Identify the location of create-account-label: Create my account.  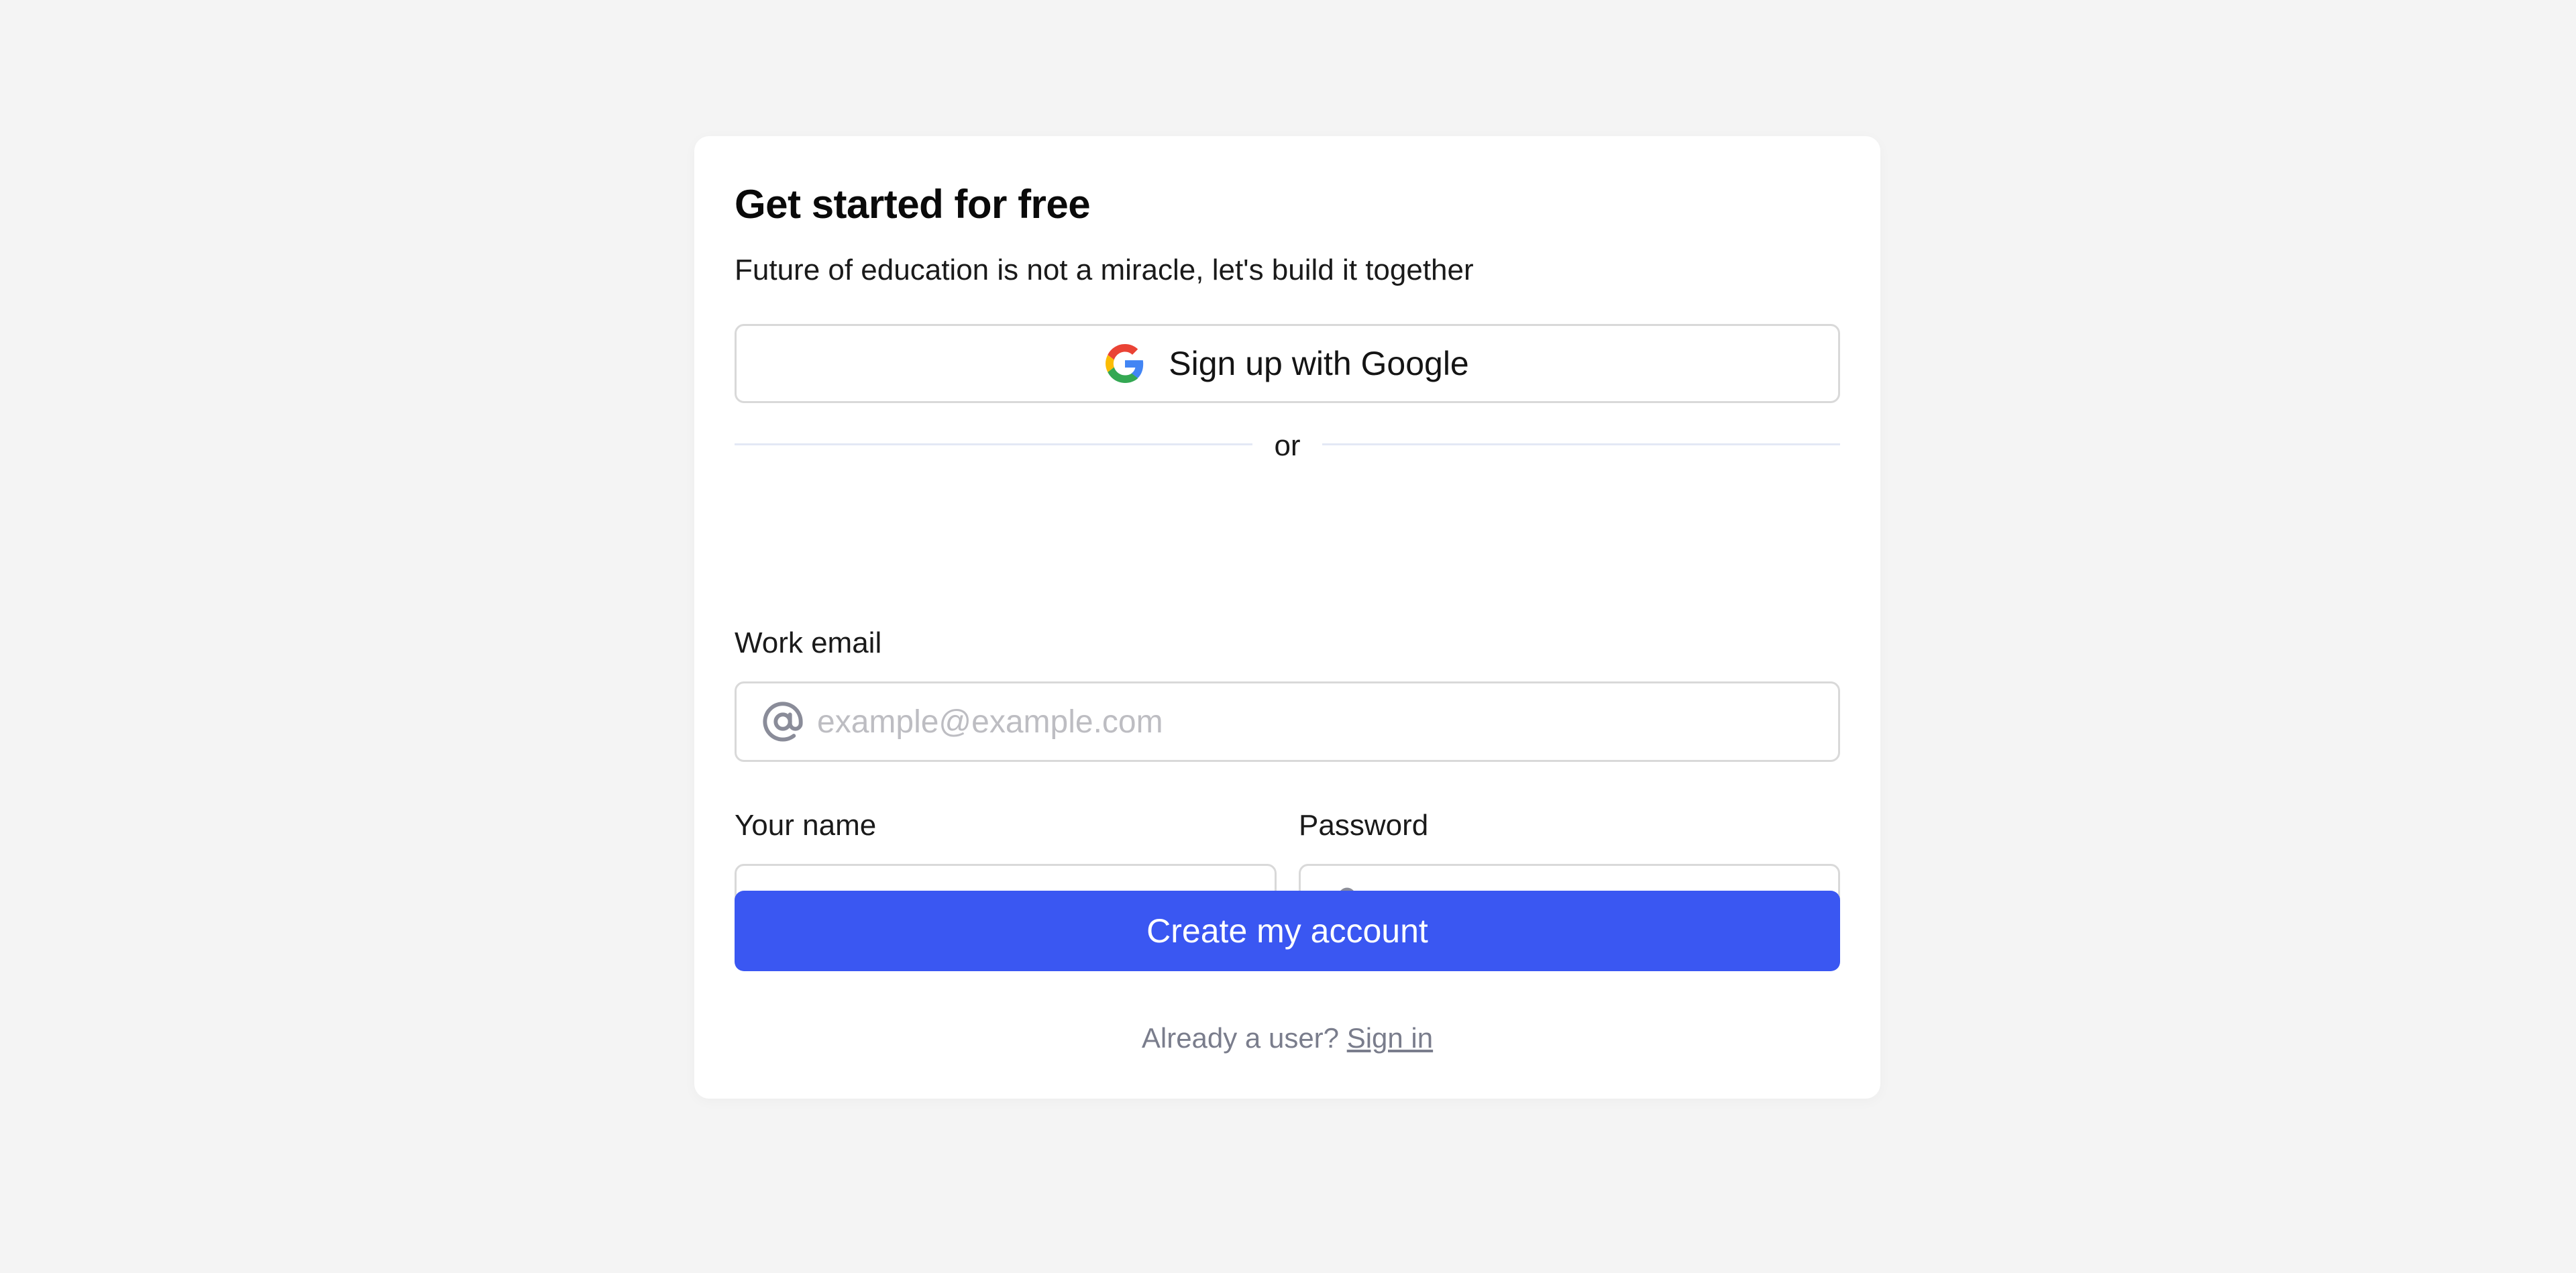
(1287, 931).